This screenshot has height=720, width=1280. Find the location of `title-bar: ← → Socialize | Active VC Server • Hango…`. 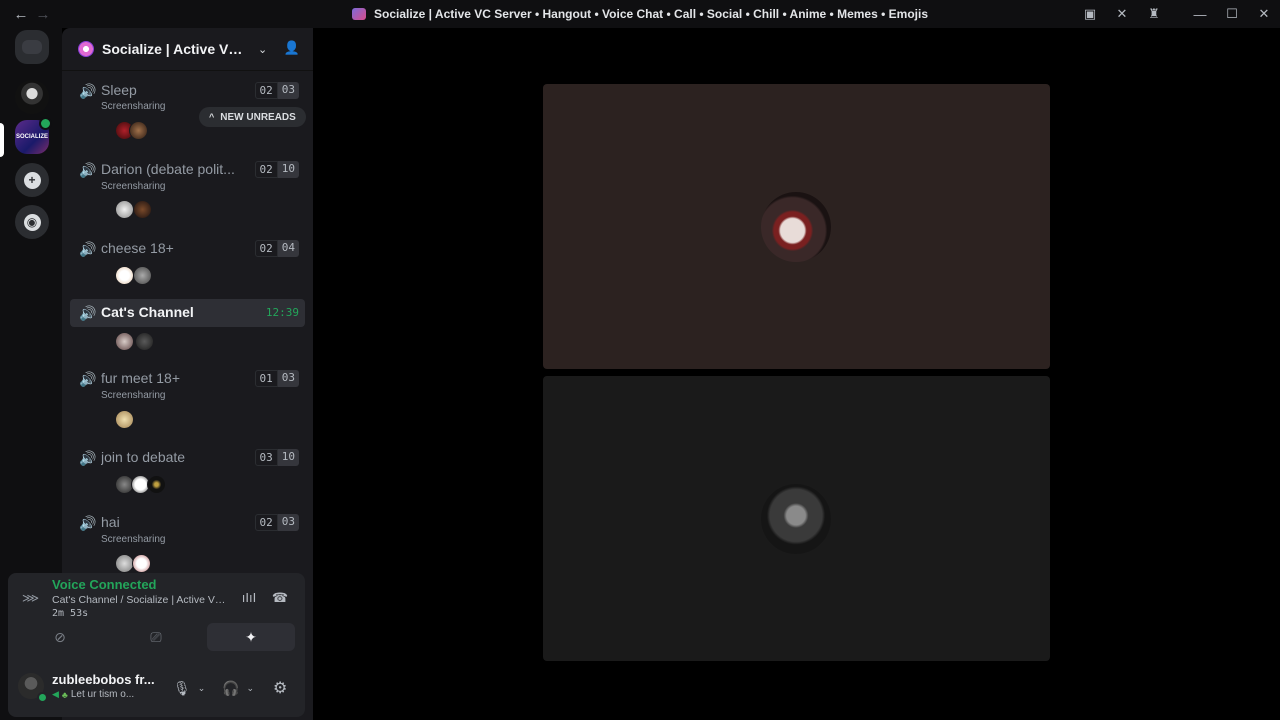

title-bar: ← → Socialize | Active VC Server • Hango… is located at coordinates (640, 14).